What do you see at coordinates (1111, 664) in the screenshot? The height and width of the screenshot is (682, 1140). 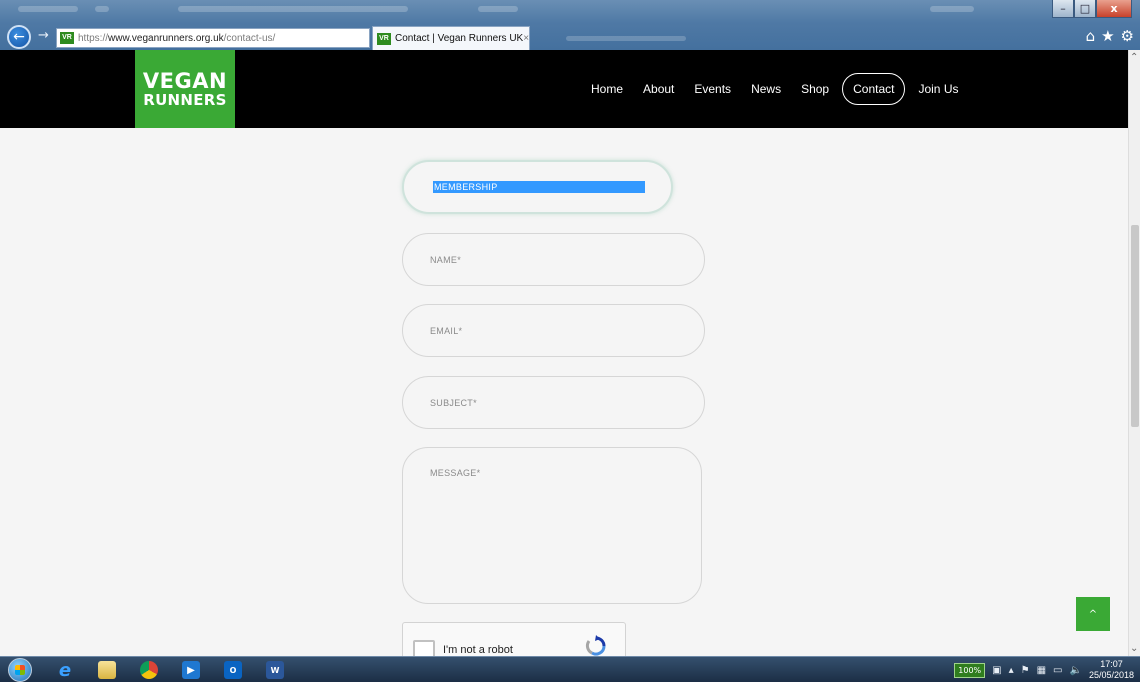 I see `clock-time: 17:07` at bounding box center [1111, 664].